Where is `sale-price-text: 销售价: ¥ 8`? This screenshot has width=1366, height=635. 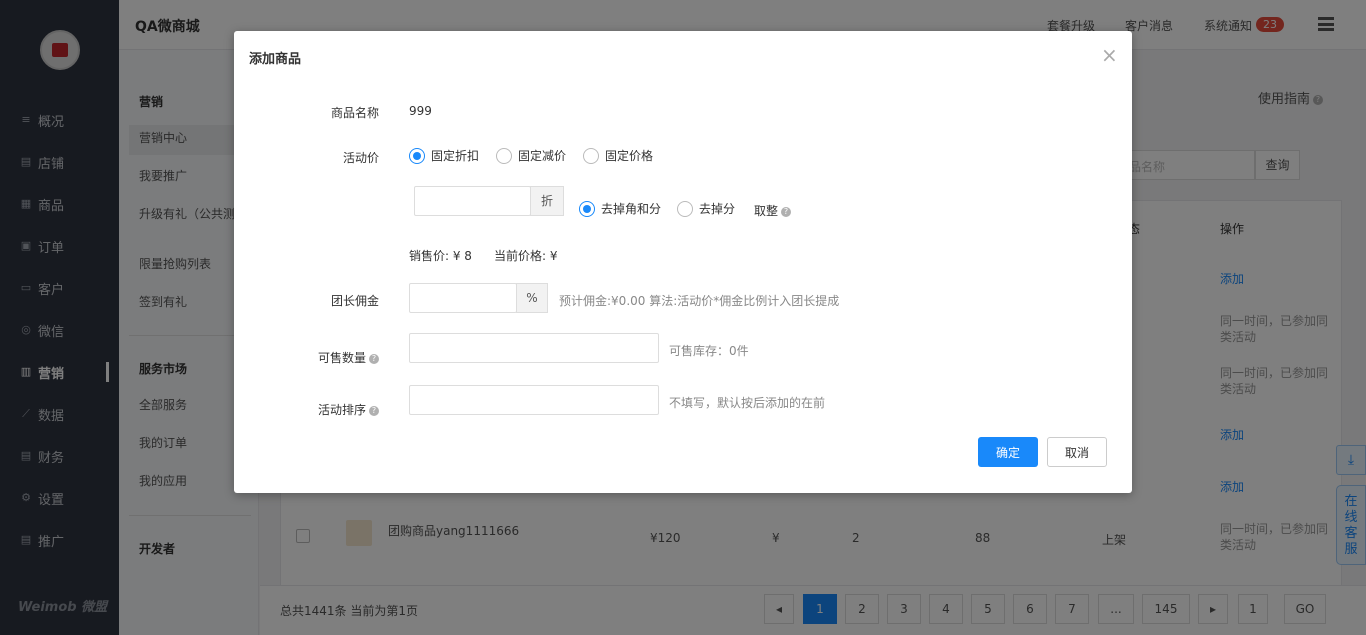
sale-price-text: 销售价: ¥ 8 is located at coordinates (440, 256).